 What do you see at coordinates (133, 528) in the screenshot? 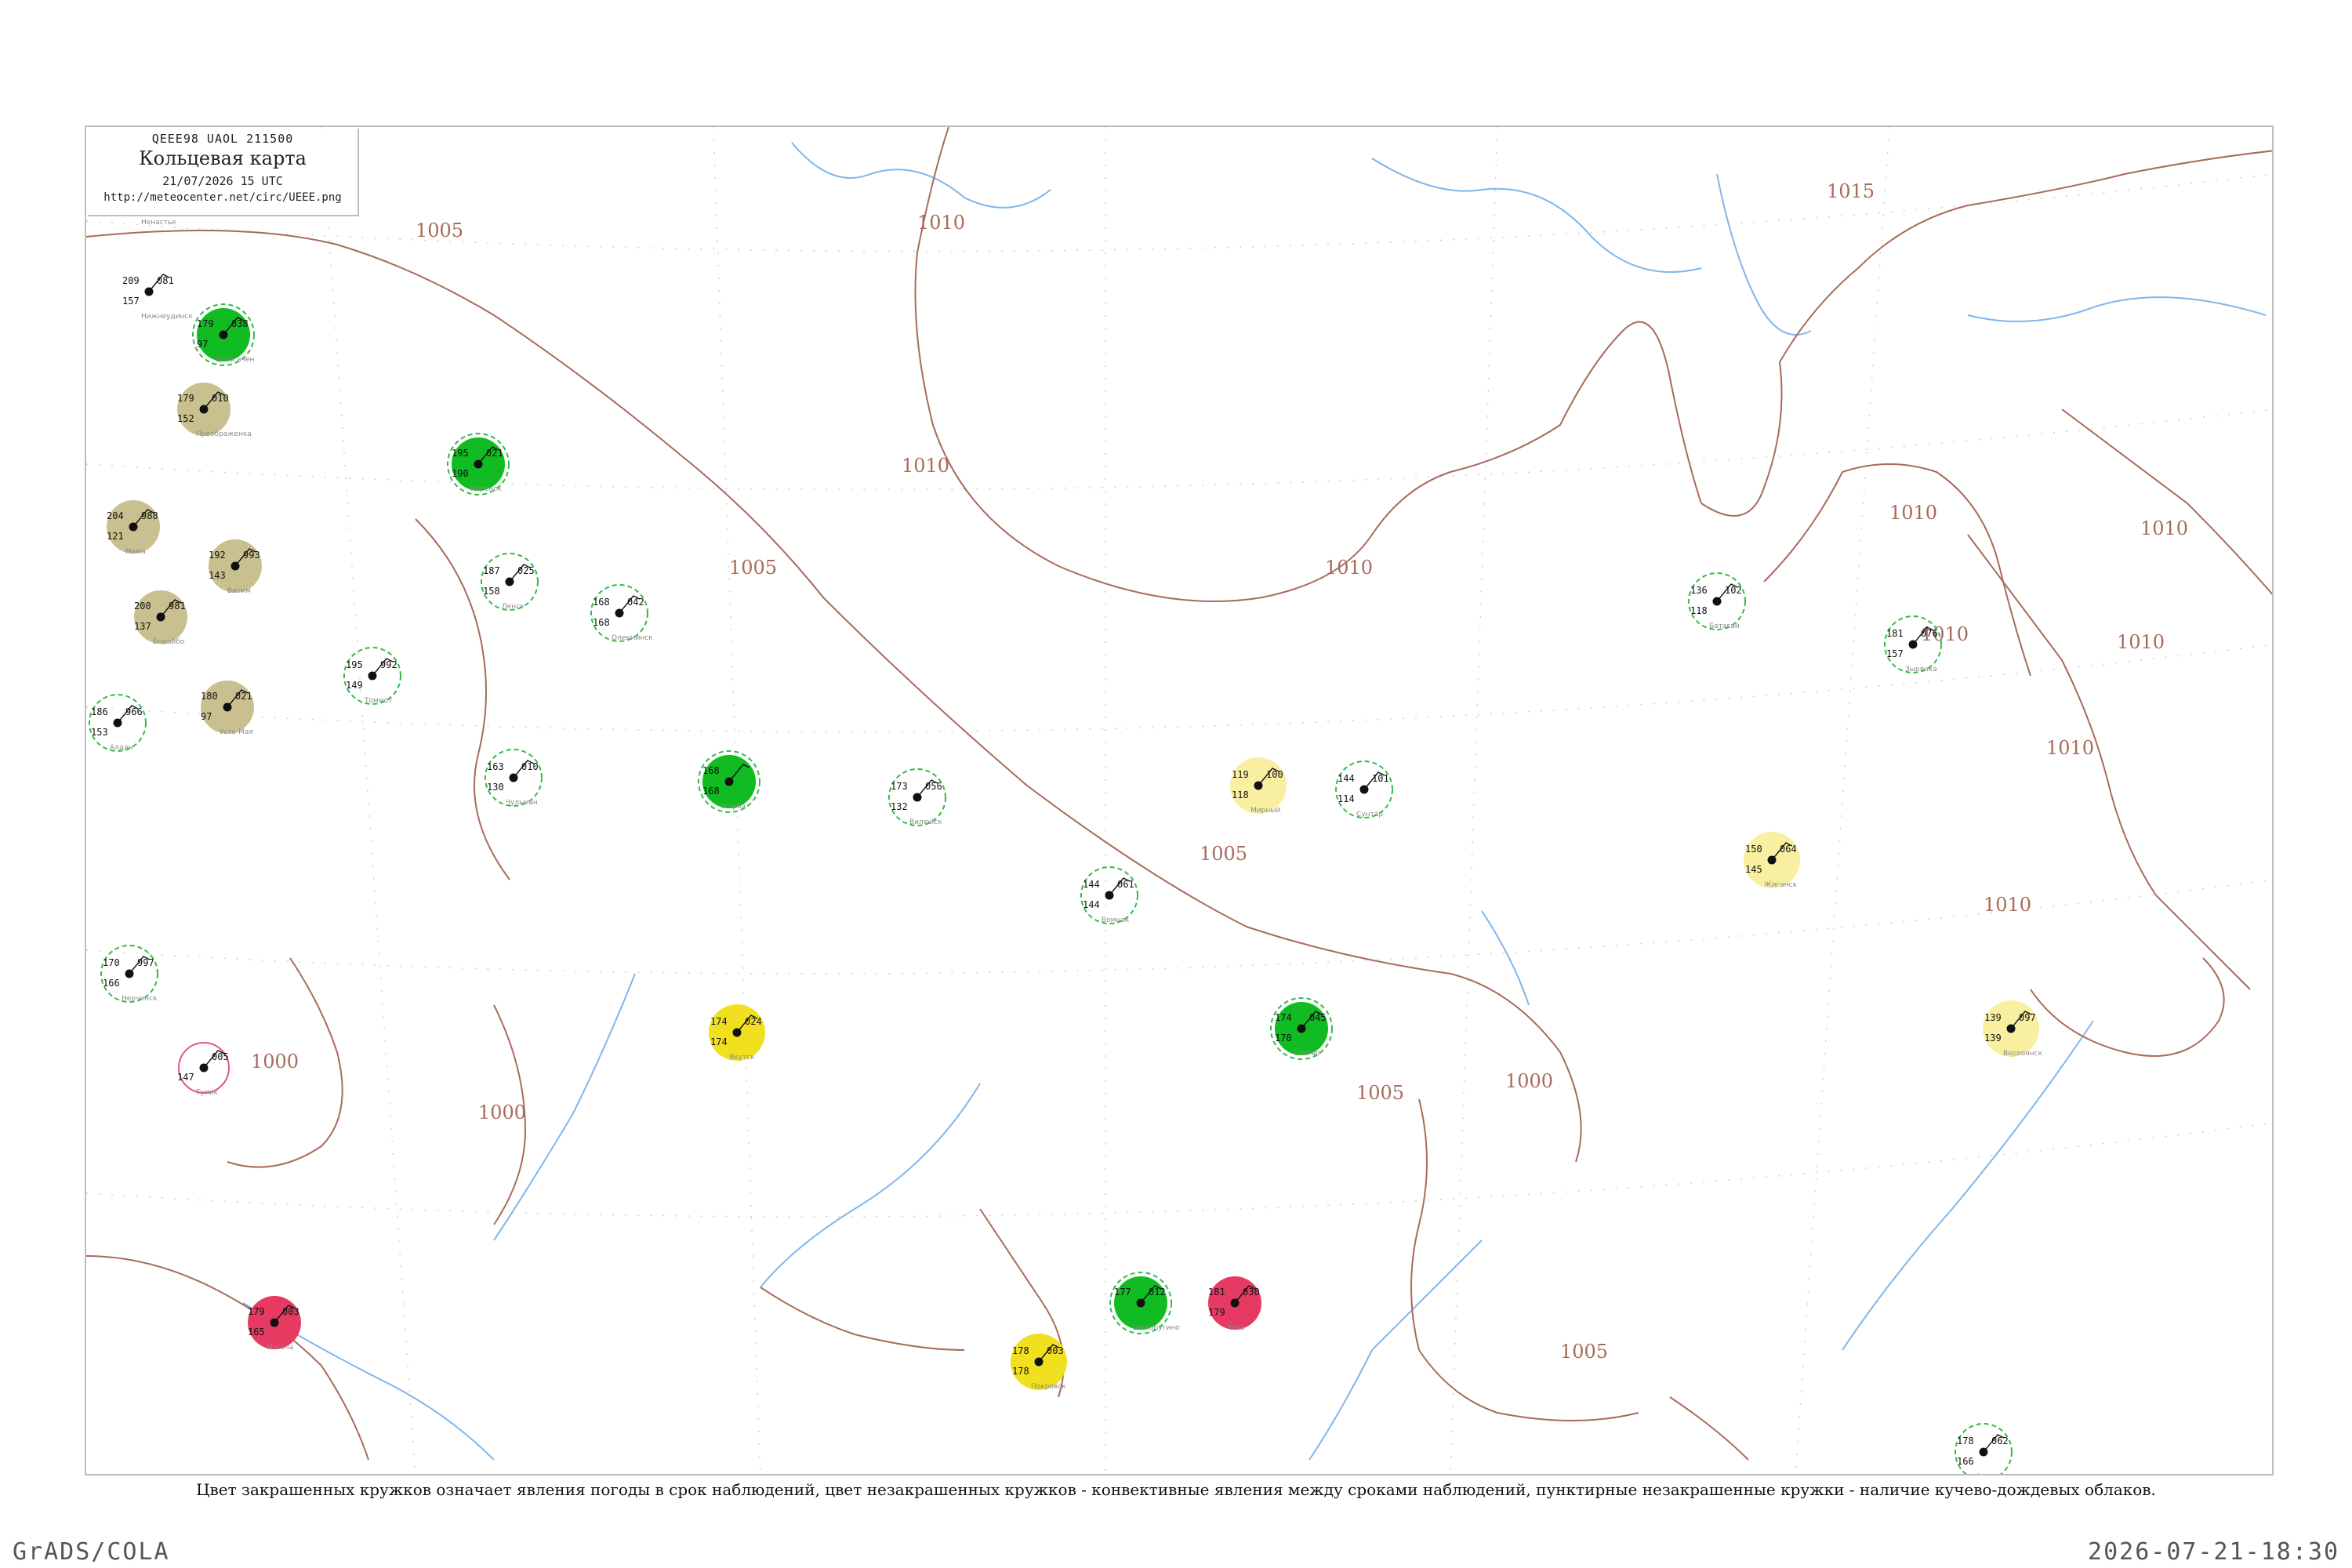
I see `weather-station: 204 988 121Мама` at bounding box center [133, 528].